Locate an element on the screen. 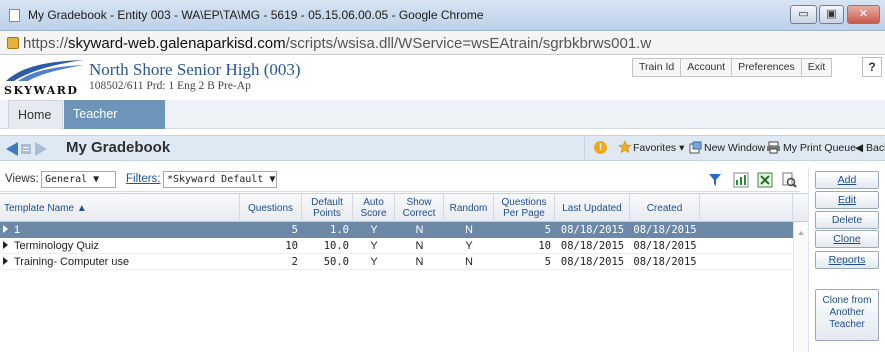  col-last-updated: Last Updated is located at coordinates (592, 208).